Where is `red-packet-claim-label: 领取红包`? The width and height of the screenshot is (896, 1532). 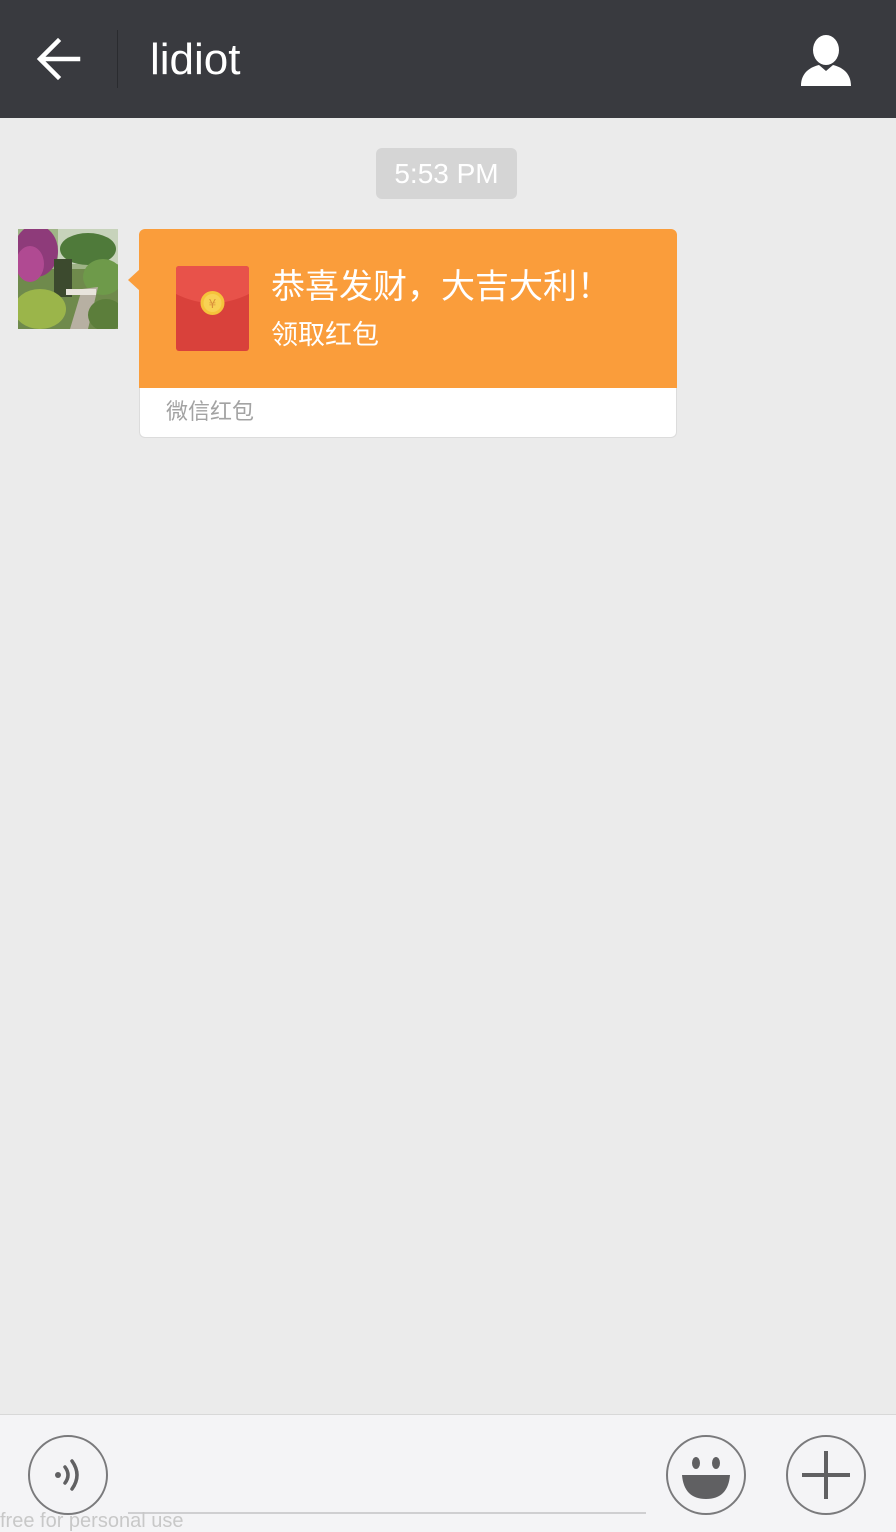
red-packet-claim-label: 领取红包 is located at coordinates (325, 335).